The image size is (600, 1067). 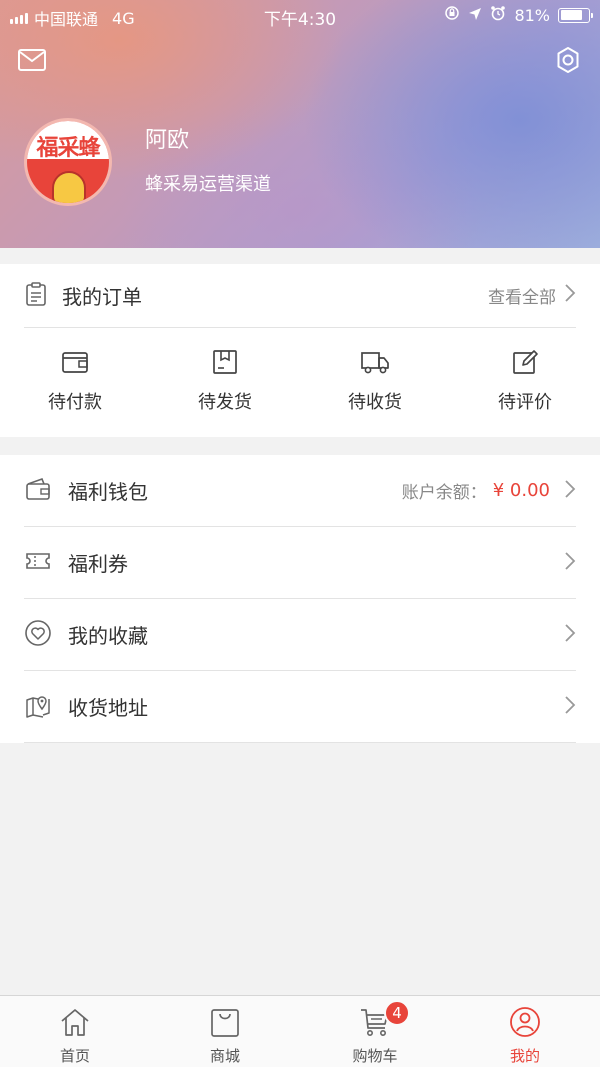 What do you see at coordinates (397, 1013) in the screenshot?
I see `cart-badge: 4` at bounding box center [397, 1013].